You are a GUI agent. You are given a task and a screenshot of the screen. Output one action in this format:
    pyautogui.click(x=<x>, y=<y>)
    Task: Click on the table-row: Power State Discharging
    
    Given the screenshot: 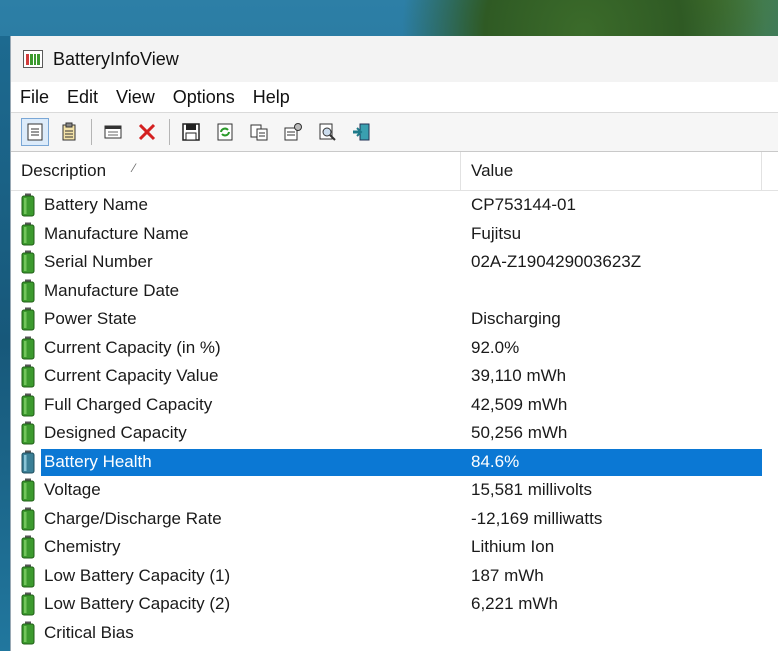 What is the action you would take?
    pyautogui.click(x=394, y=319)
    